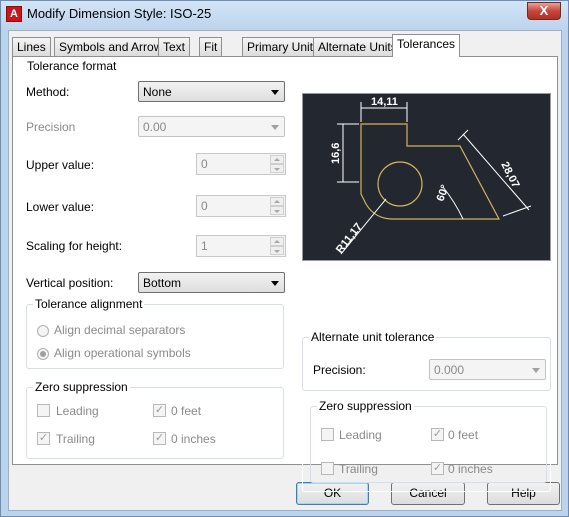 The image size is (569, 517). Describe the element at coordinates (211, 91) in the screenshot. I see `method-dropdown: None` at that location.